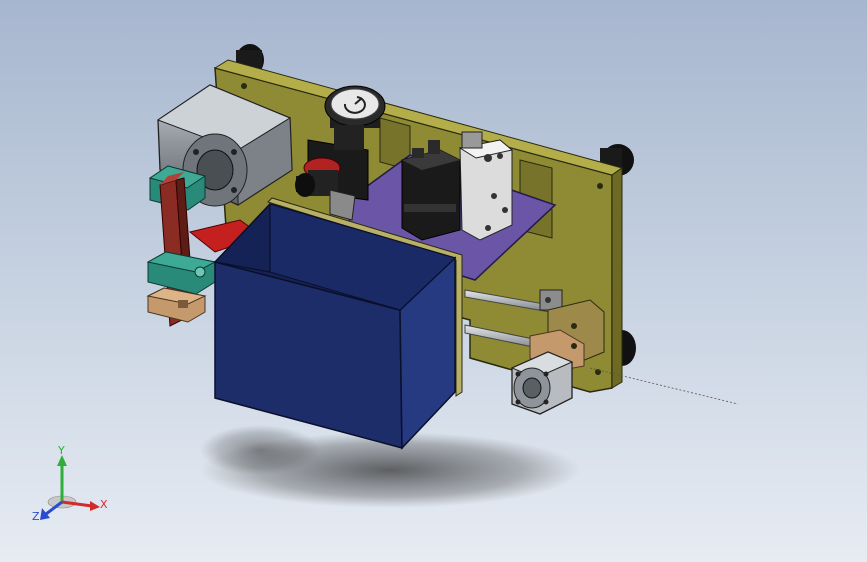  What do you see at coordinates (355, 106) in the screenshot?
I see `pressure-gauge` at bounding box center [355, 106].